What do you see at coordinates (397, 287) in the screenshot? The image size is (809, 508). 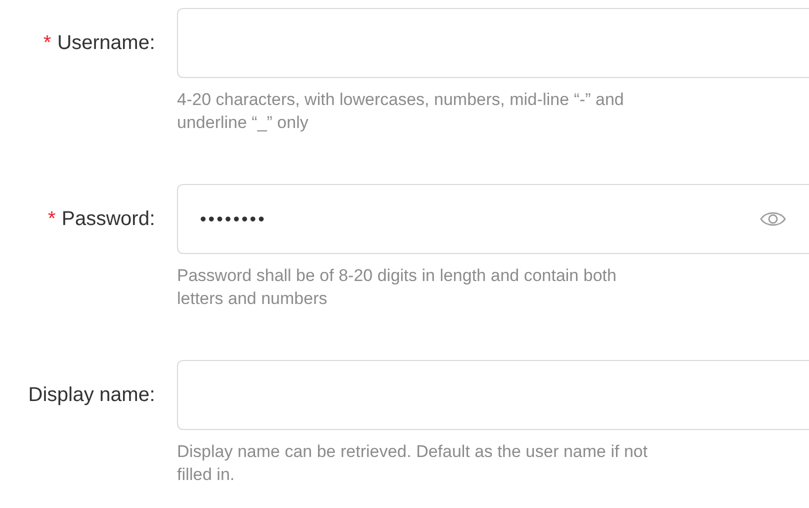 I see `help-text: Password shall be of 8-20 digits in length and contain both letters and numbers` at bounding box center [397, 287].